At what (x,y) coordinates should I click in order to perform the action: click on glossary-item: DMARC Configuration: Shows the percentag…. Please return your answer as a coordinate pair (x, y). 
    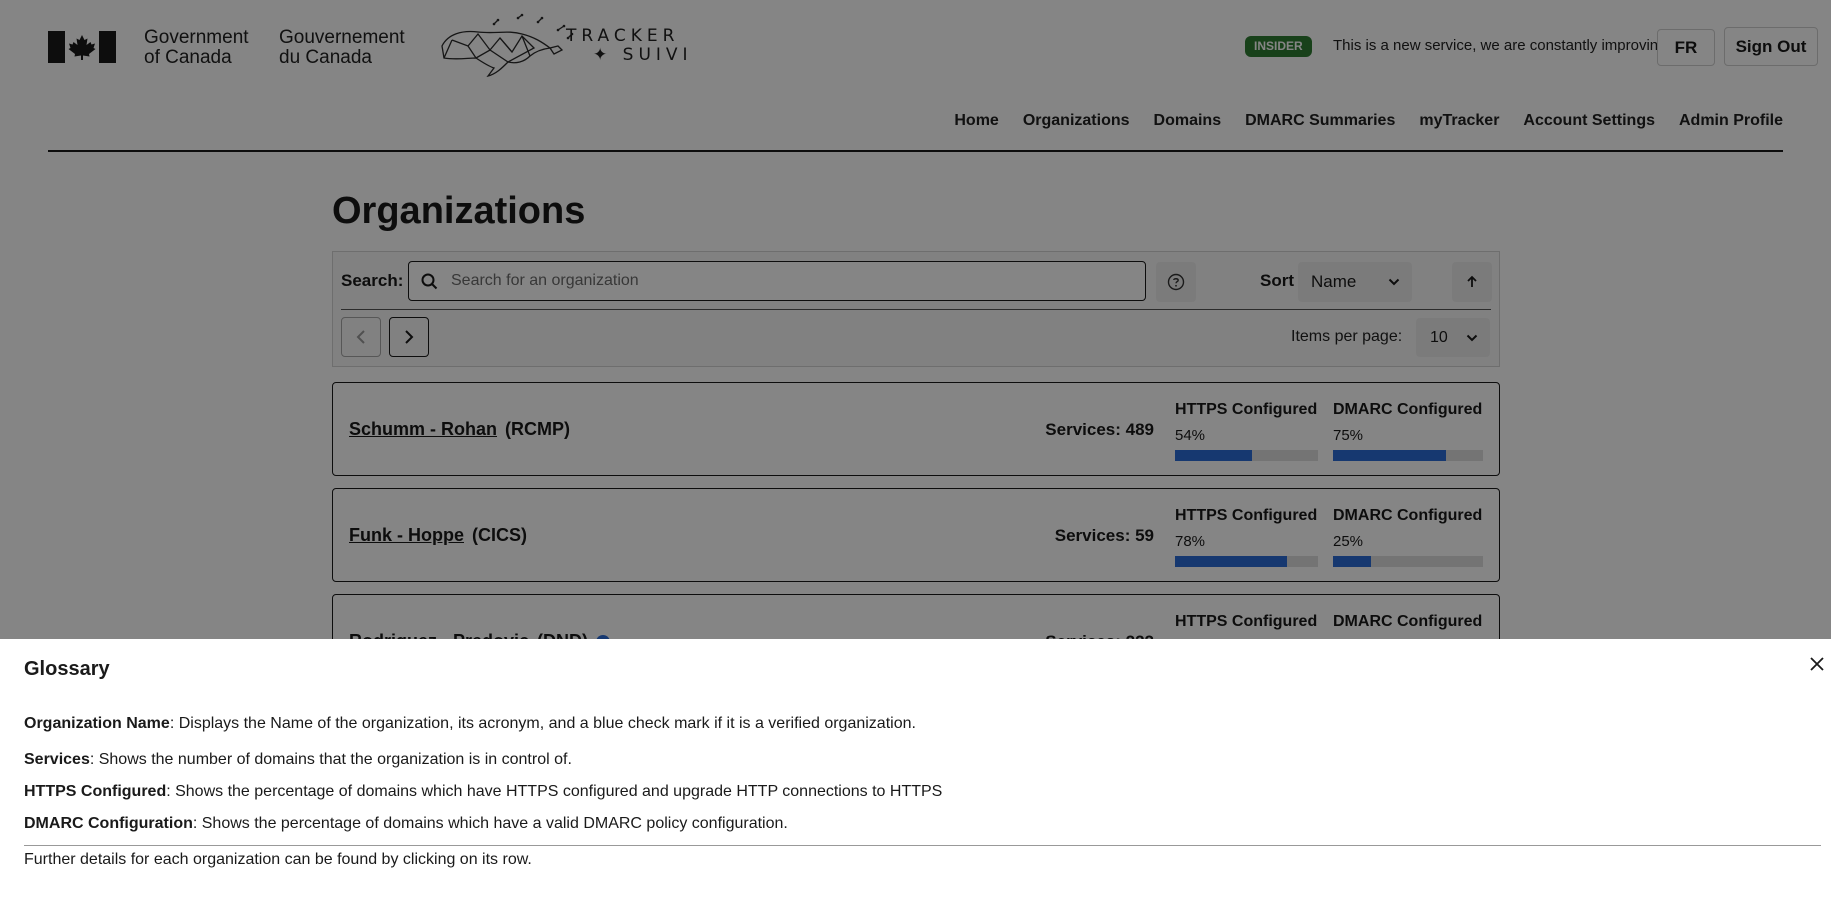
    Looking at the image, I should click on (406, 824).